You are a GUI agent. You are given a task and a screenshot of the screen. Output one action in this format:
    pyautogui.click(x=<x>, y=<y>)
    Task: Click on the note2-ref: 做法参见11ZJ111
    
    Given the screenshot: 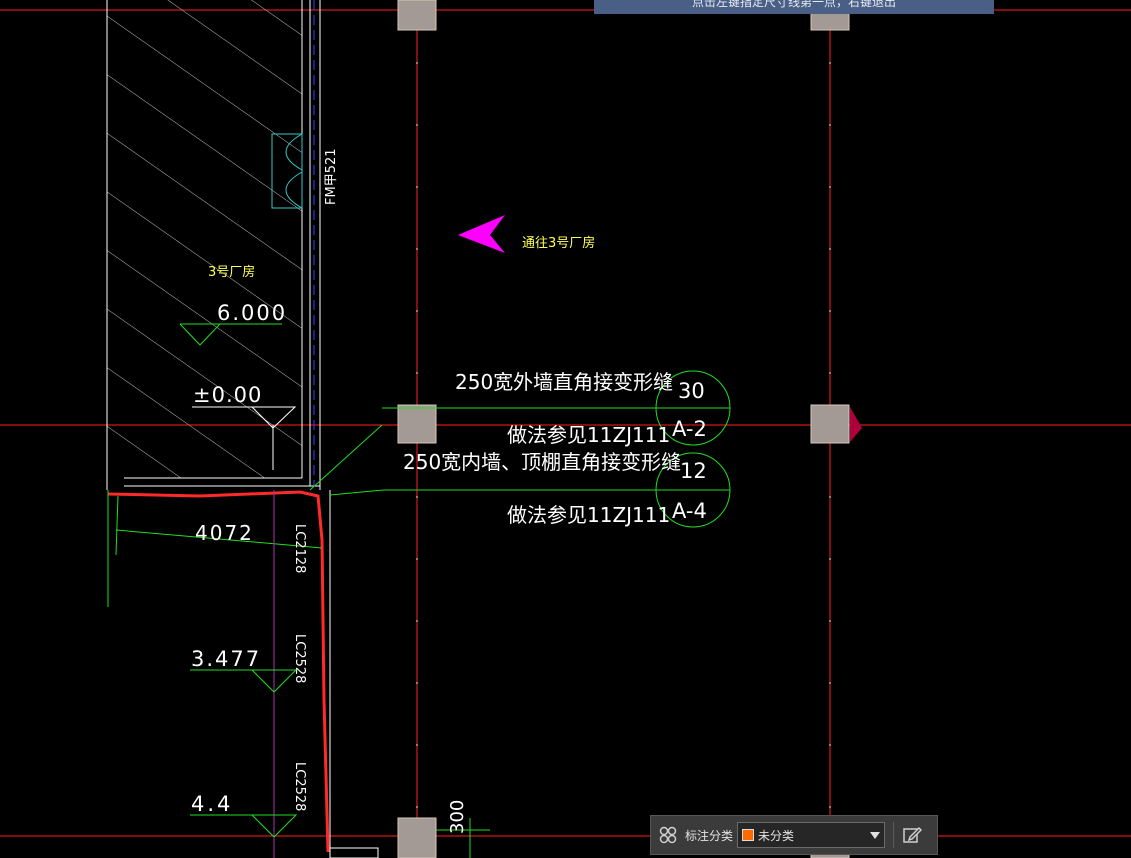 What is the action you would take?
    pyautogui.click(x=588, y=515)
    